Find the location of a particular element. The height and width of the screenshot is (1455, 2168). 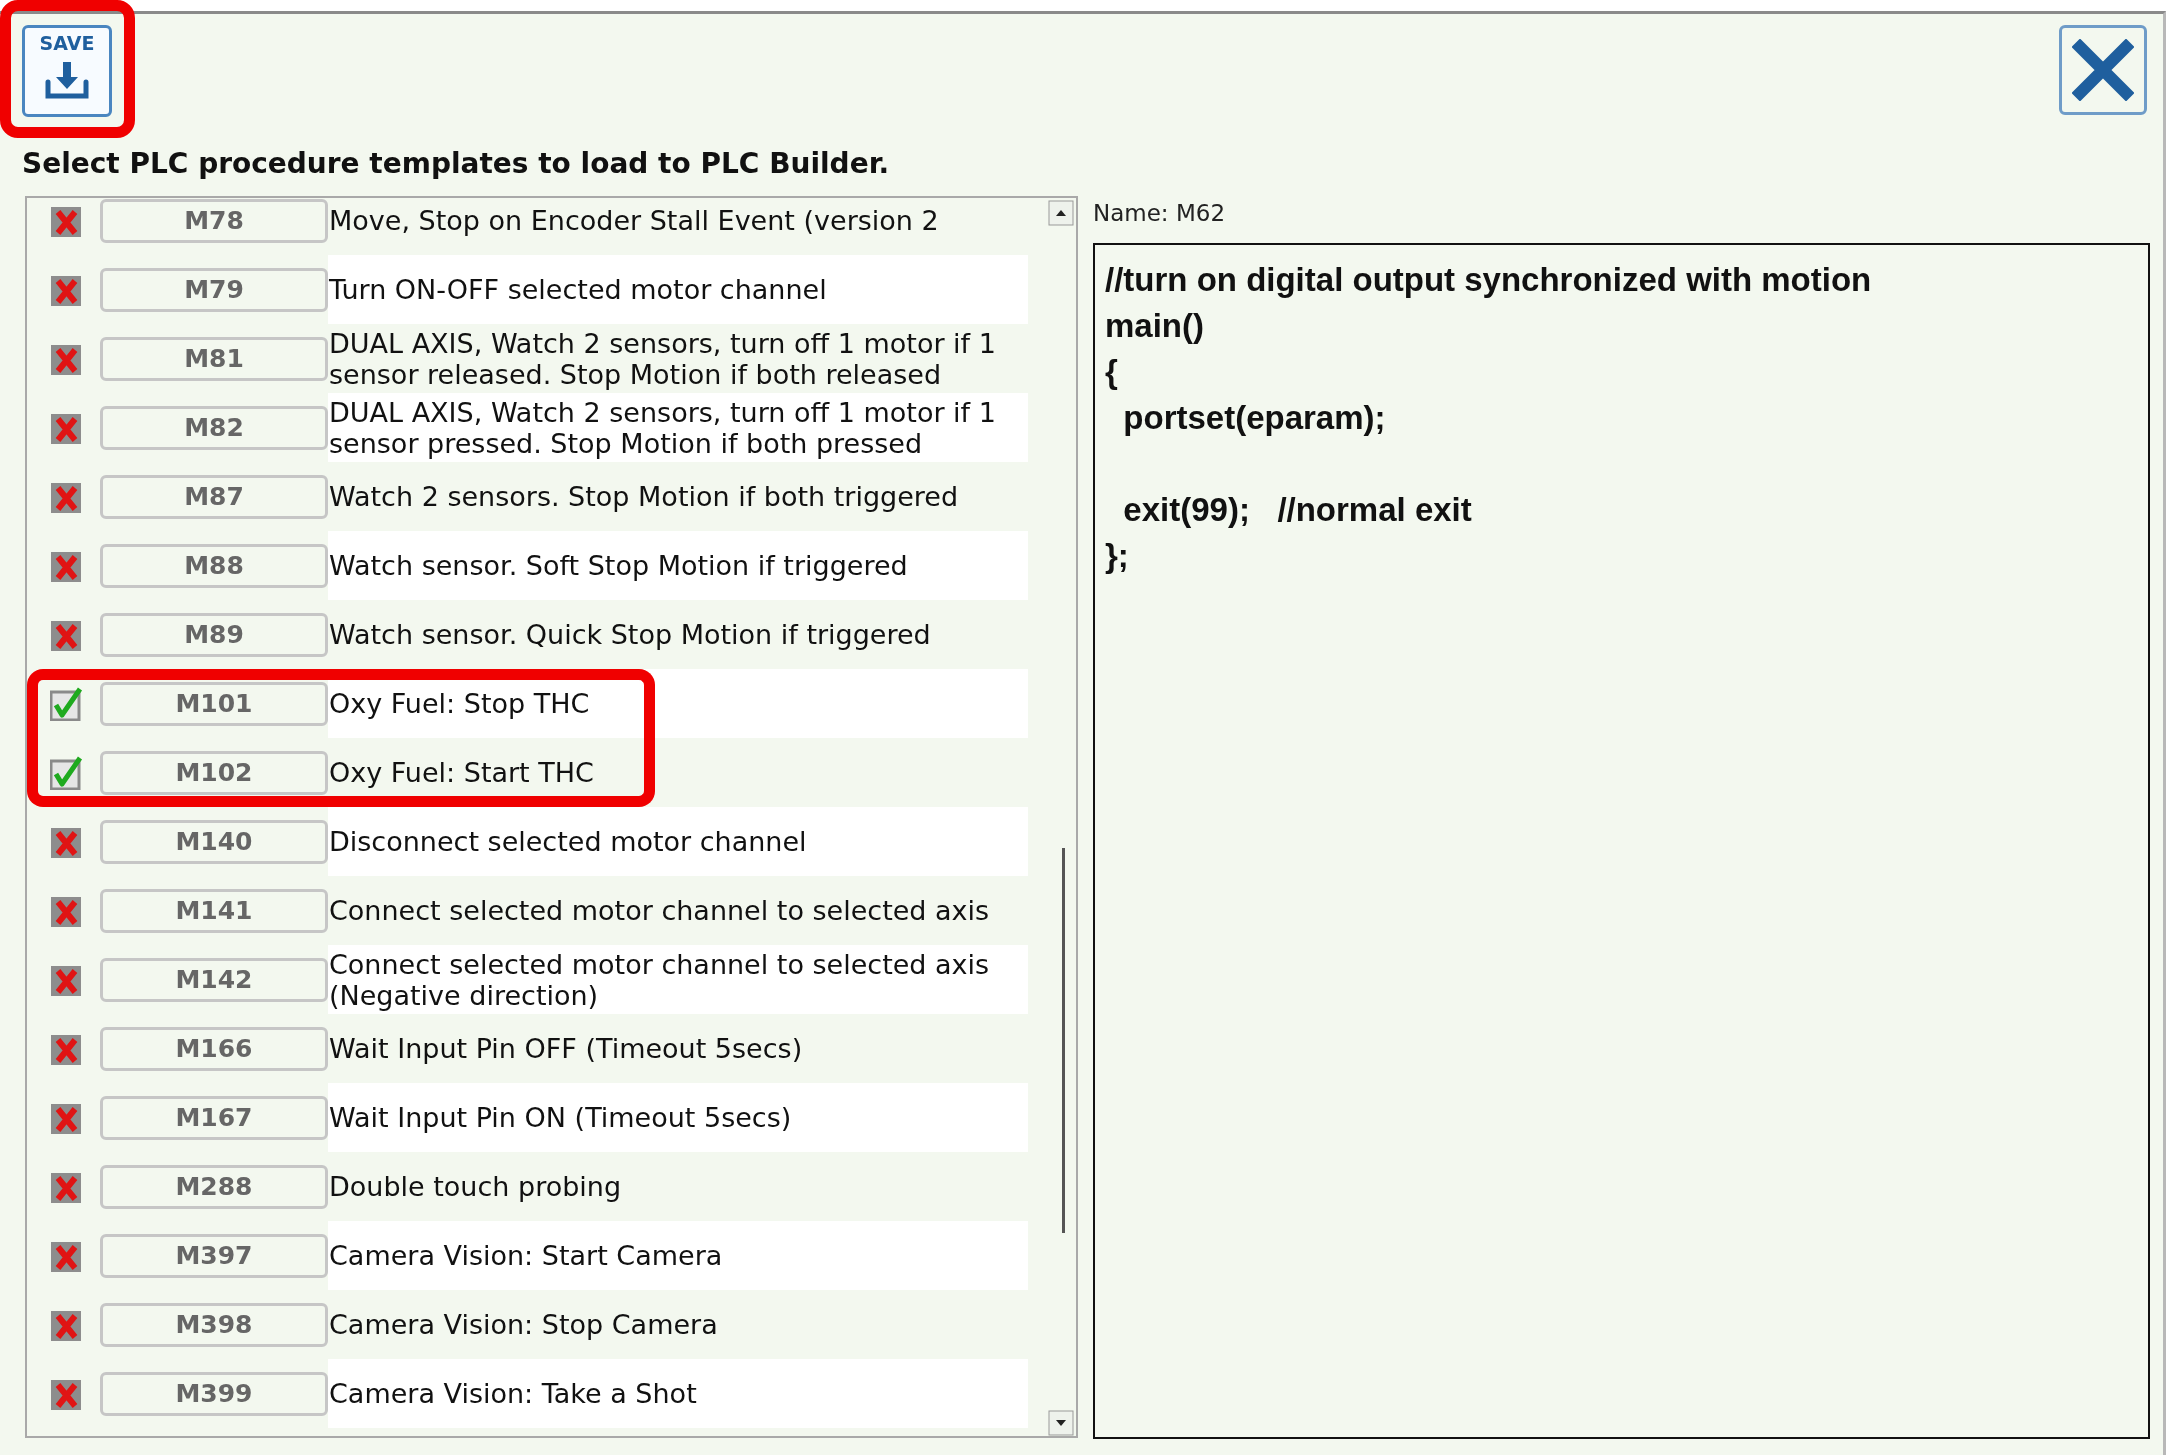

save-button: SAVE is located at coordinates (67, 71).